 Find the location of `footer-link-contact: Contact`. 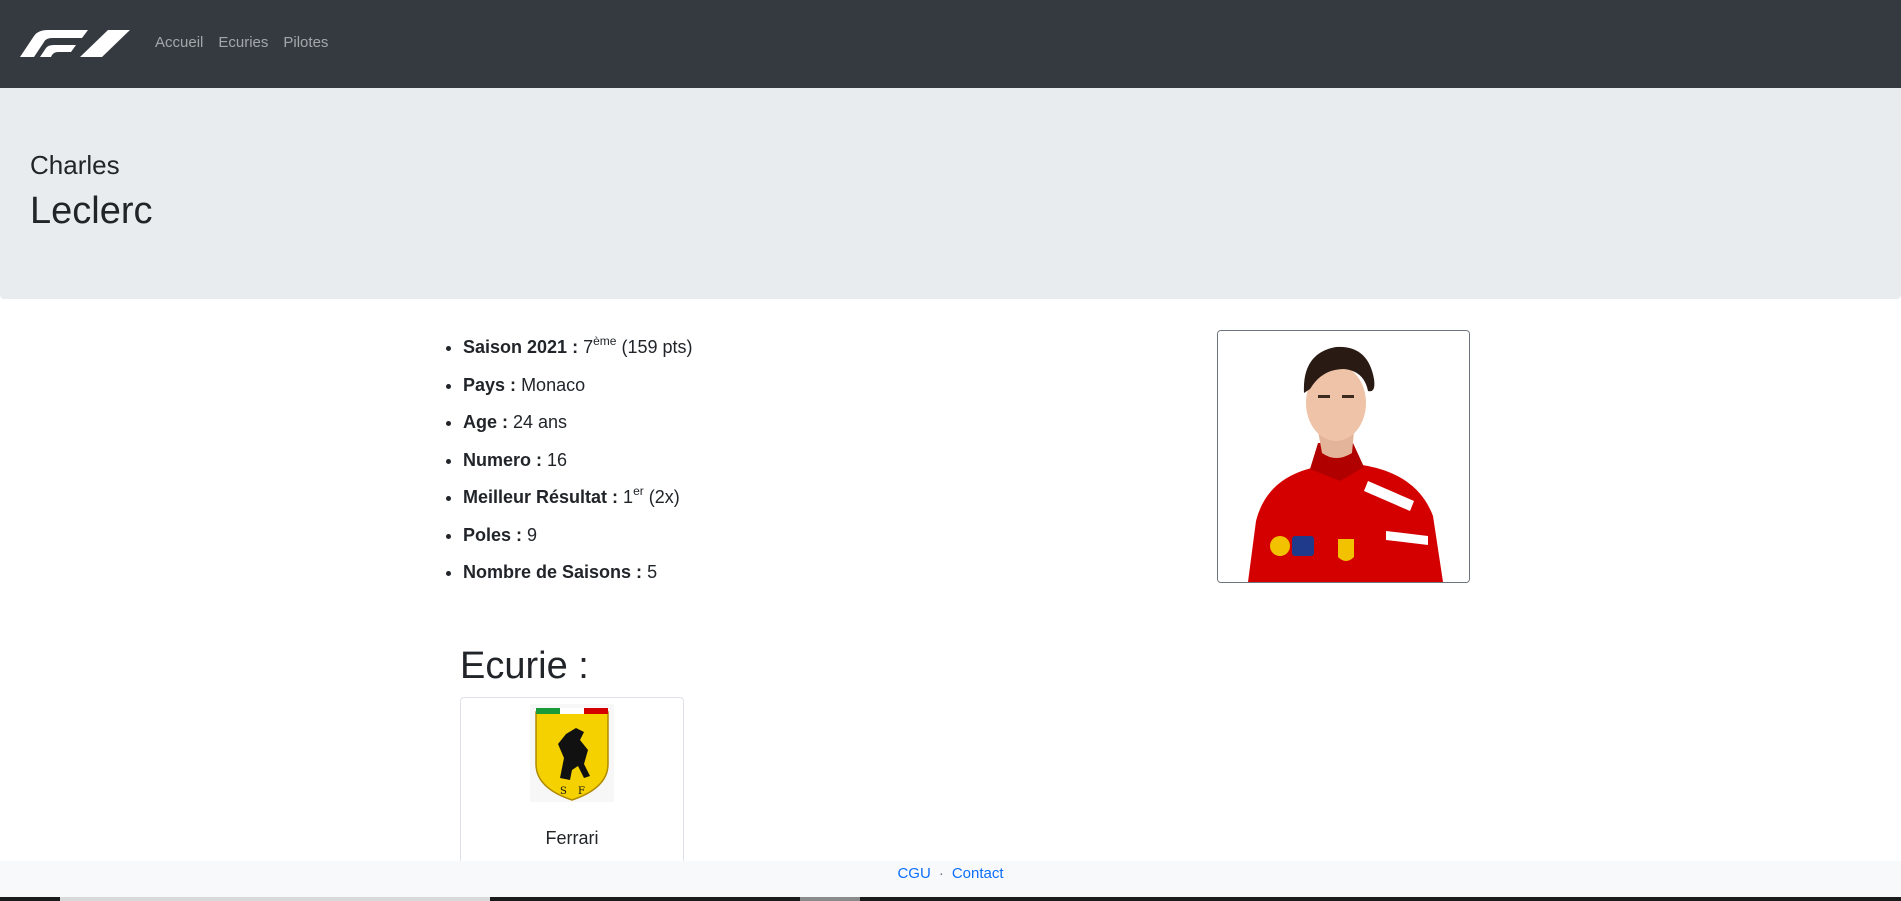

footer-link-contact: Contact is located at coordinates (978, 873).